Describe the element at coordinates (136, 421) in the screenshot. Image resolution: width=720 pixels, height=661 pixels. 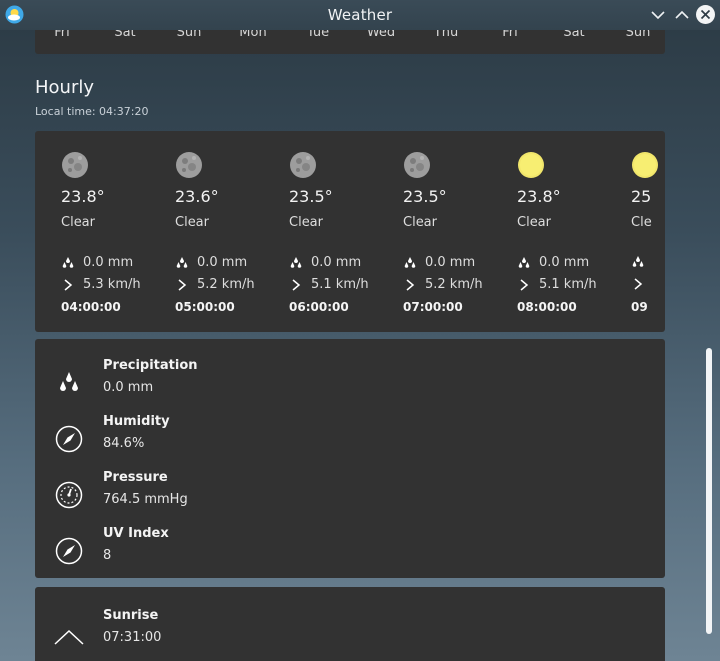
I see `detail-label: Humidity` at that location.